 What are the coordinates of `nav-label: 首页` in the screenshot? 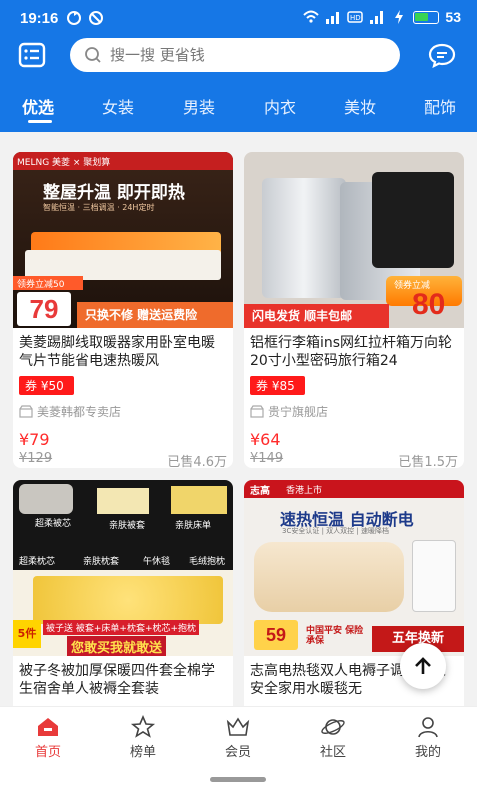 It's located at (47, 752).